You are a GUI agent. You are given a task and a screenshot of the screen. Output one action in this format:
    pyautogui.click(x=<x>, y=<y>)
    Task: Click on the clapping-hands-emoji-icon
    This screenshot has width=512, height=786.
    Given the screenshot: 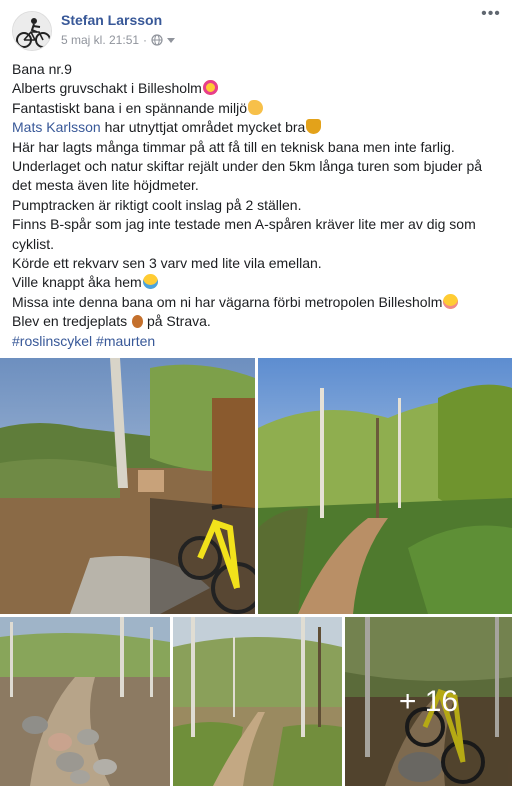 What is the action you would take?
    pyautogui.click(x=256, y=107)
    